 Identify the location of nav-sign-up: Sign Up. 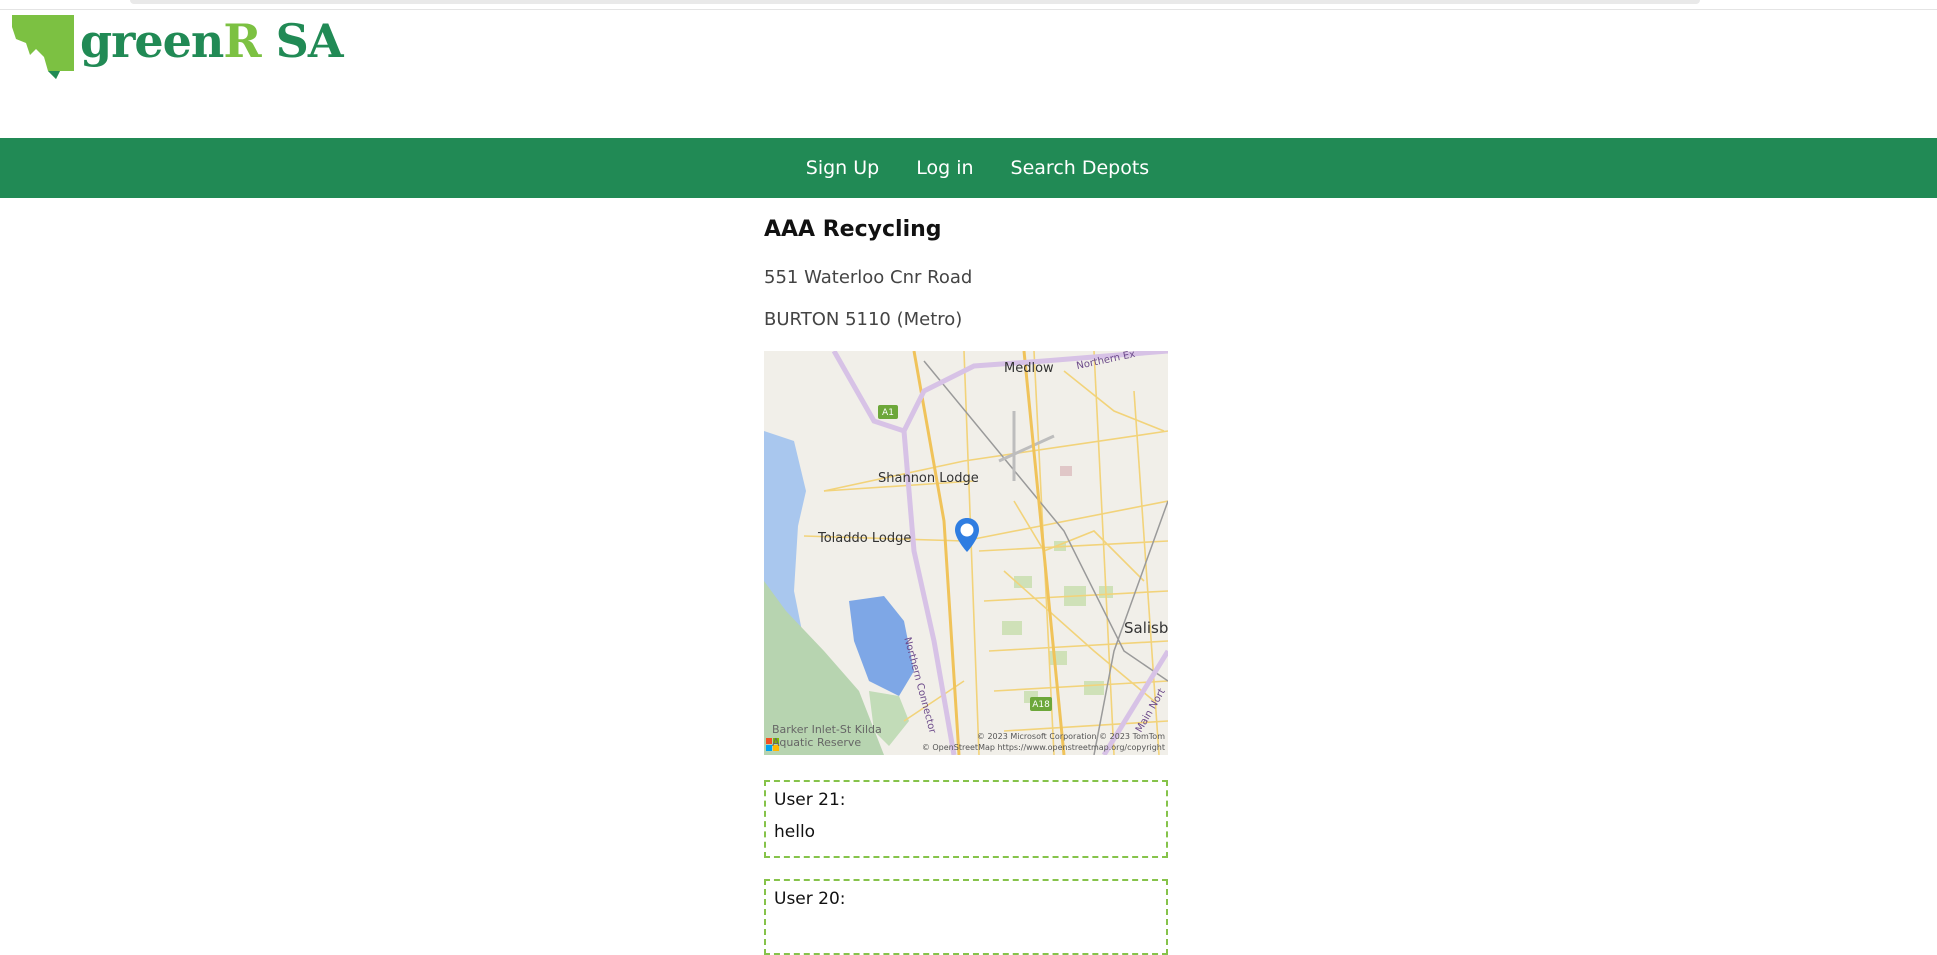
(842, 168).